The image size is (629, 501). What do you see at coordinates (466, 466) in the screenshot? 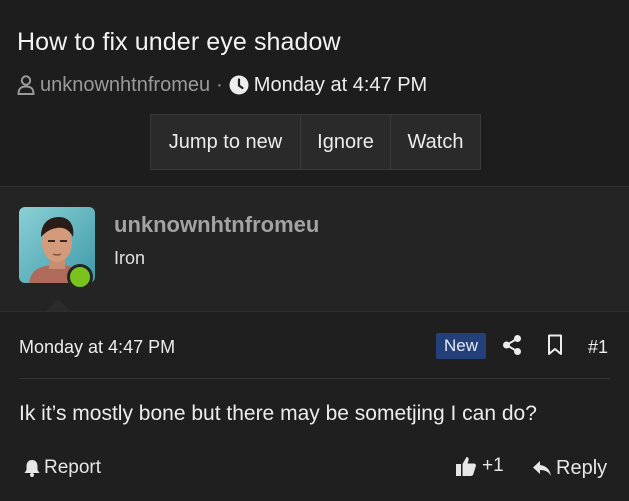
I see `thumbs-up-icon` at bounding box center [466, 466].